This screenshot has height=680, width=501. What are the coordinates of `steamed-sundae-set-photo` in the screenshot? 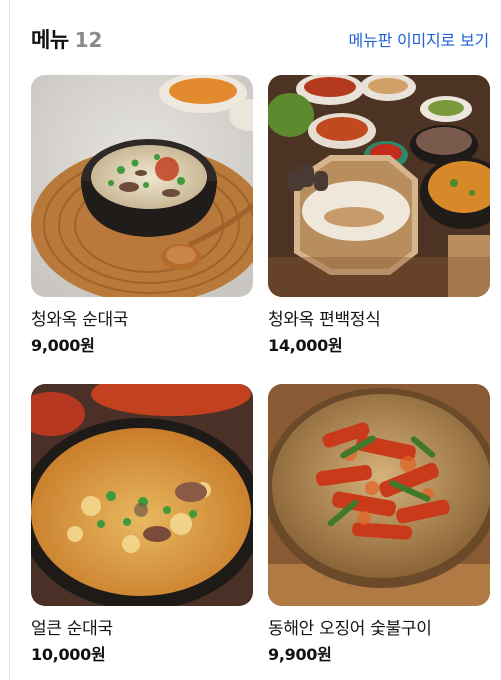 It's located at (379, 186).